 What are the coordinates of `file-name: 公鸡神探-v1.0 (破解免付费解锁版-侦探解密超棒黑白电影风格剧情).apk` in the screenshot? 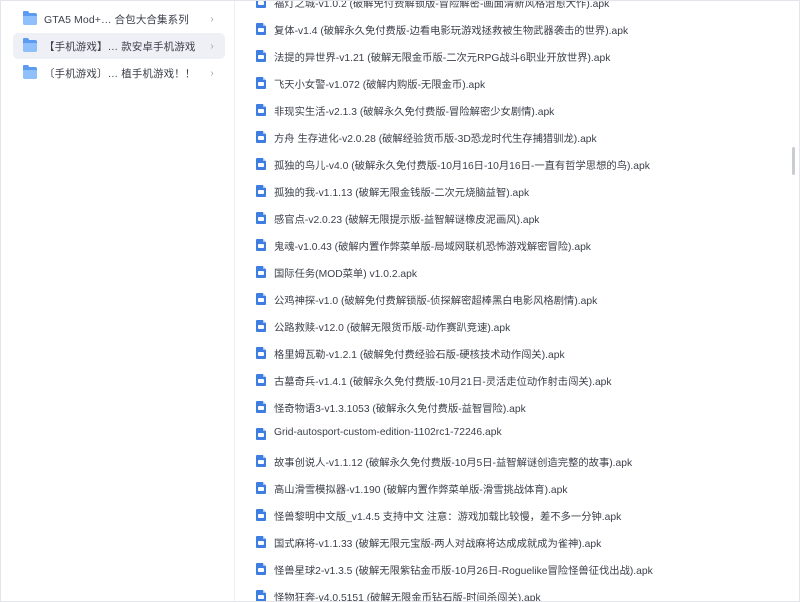 It's located at (436, 301).